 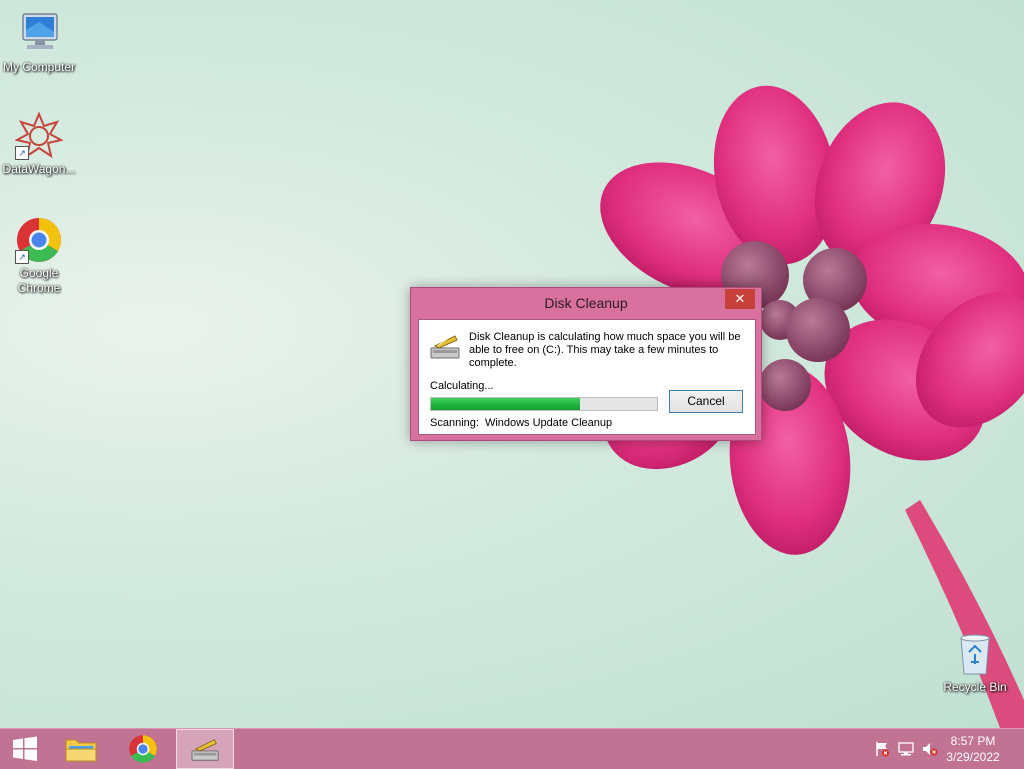 I want to click on recycle-bin-icon, so click(x=975, y=654).